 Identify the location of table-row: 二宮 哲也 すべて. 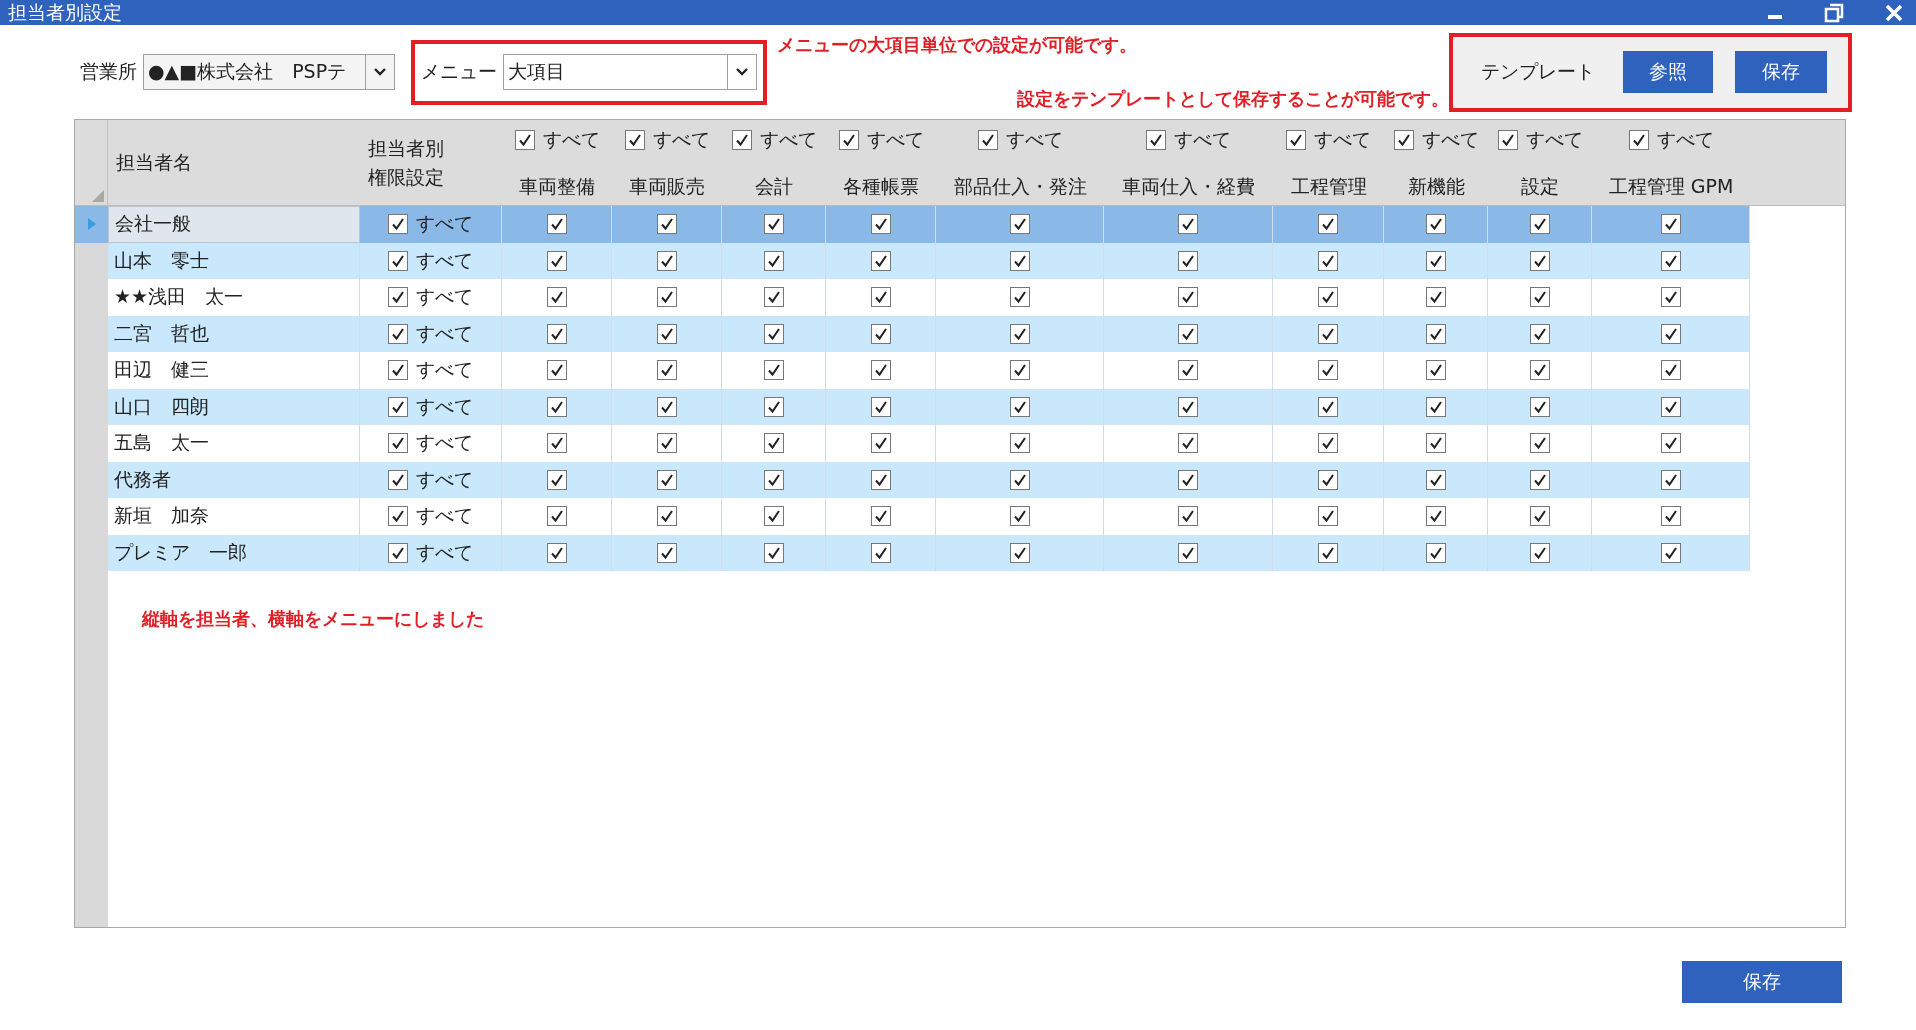
(960, 333).